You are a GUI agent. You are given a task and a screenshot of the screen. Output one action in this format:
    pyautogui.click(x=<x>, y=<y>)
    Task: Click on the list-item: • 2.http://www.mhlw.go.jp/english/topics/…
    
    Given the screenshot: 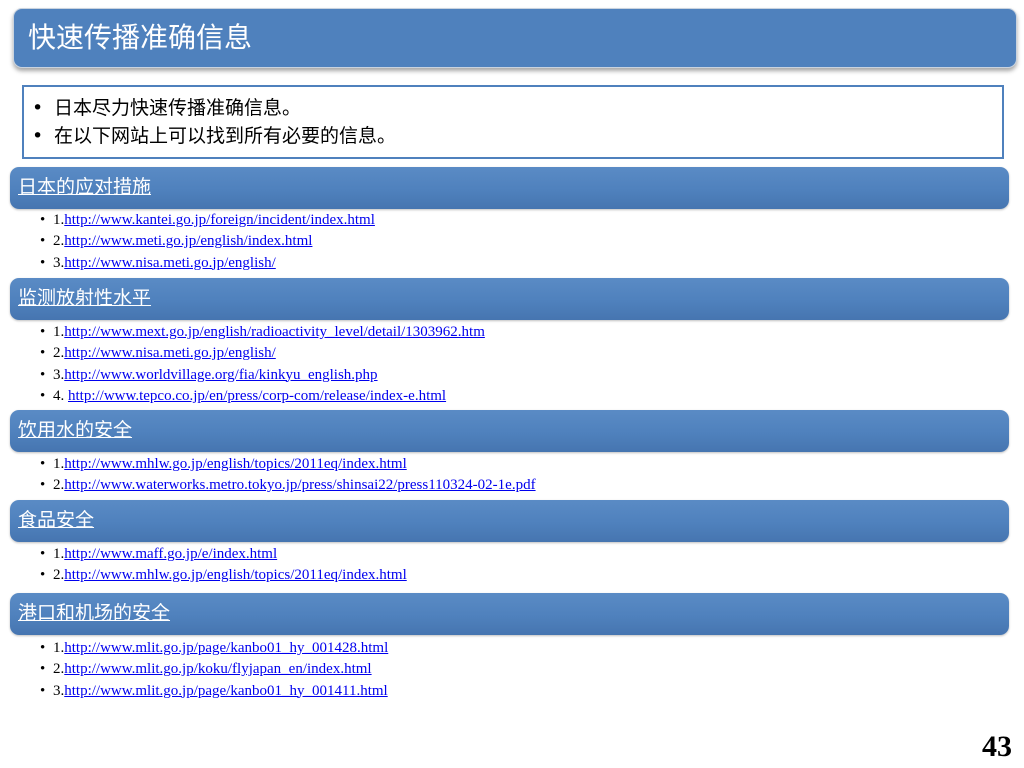 What is the action you would take?
    pyautogui.click(x=223, y=575)
    